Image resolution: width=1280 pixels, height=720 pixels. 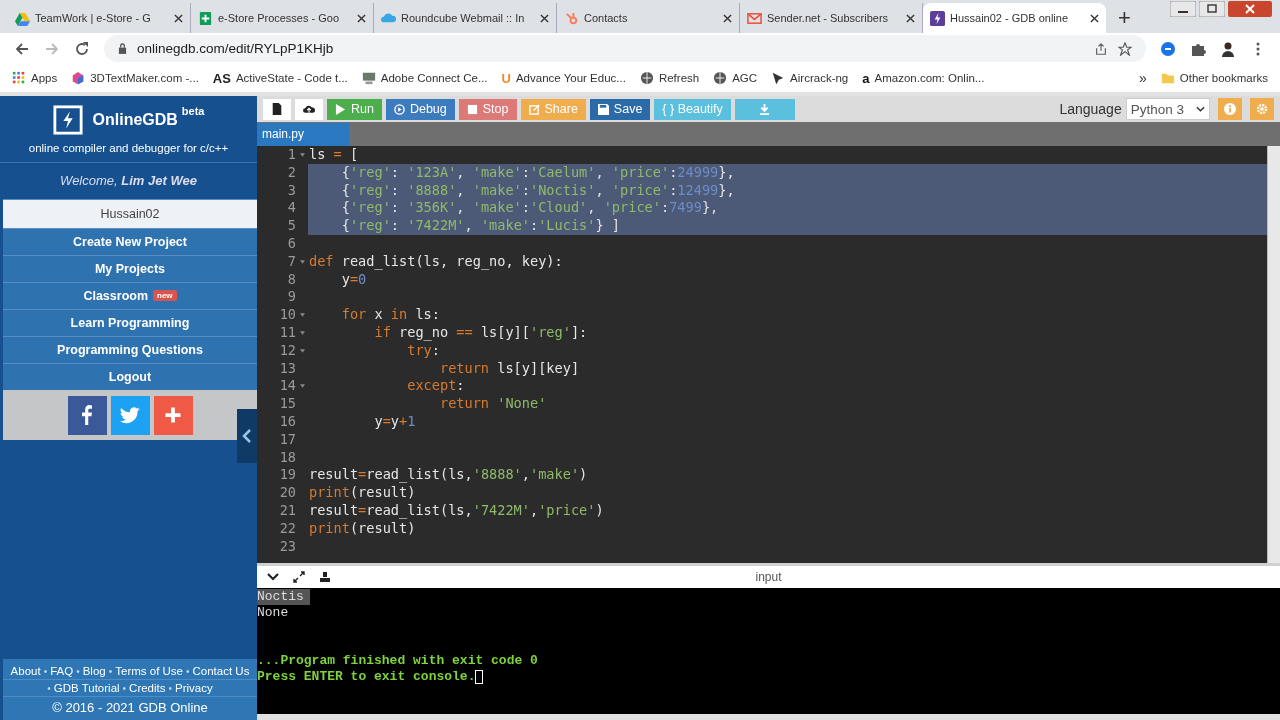 I want to click on code-line: result=read_list(ls,'7422M','price'), so click(x=456, y=509).